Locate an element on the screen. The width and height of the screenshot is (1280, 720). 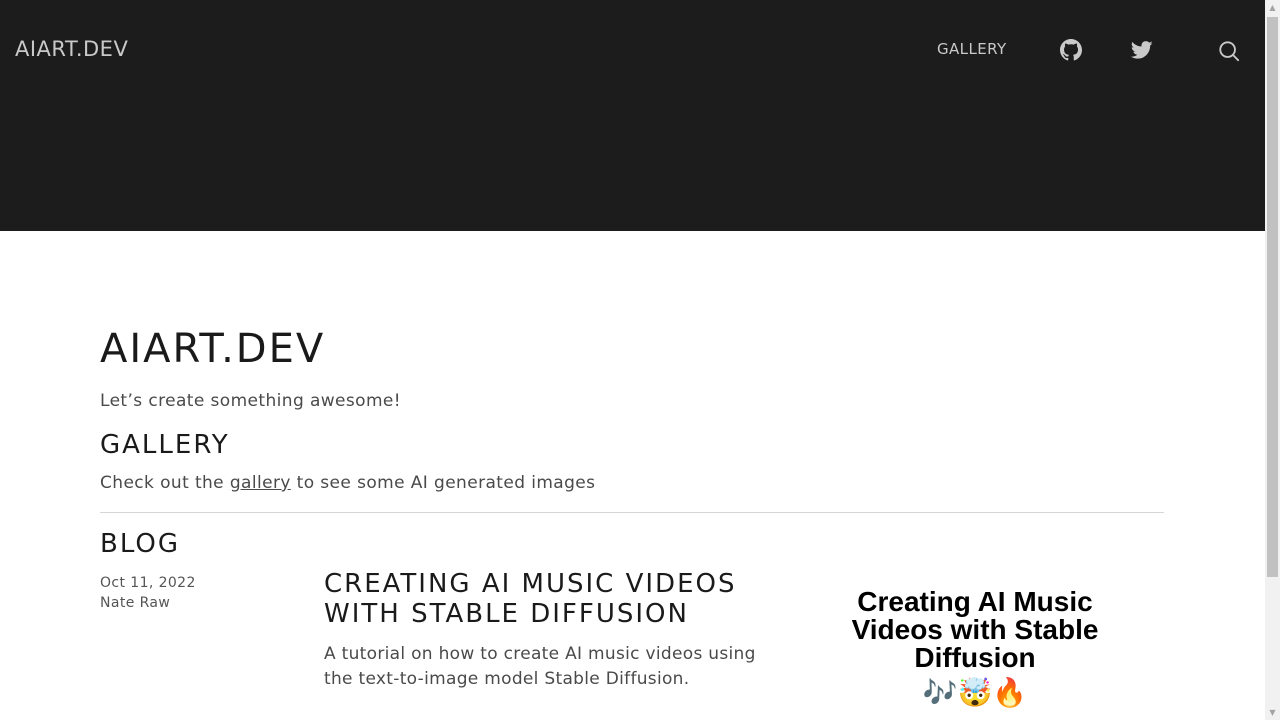
twitter-icon is located at coordinates (1142, 50).